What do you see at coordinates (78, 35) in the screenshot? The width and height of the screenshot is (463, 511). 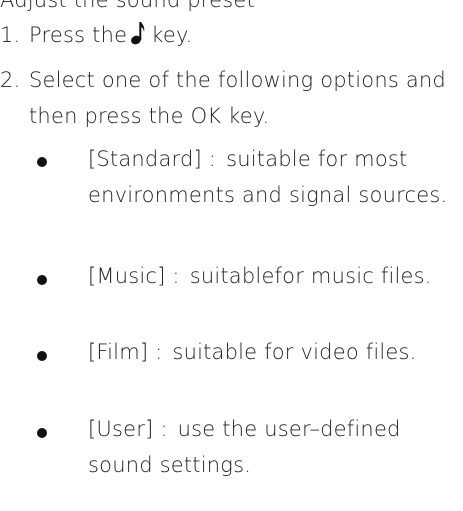 I see `step-text-before-icon: Press the` at bounding box center [78, 35].